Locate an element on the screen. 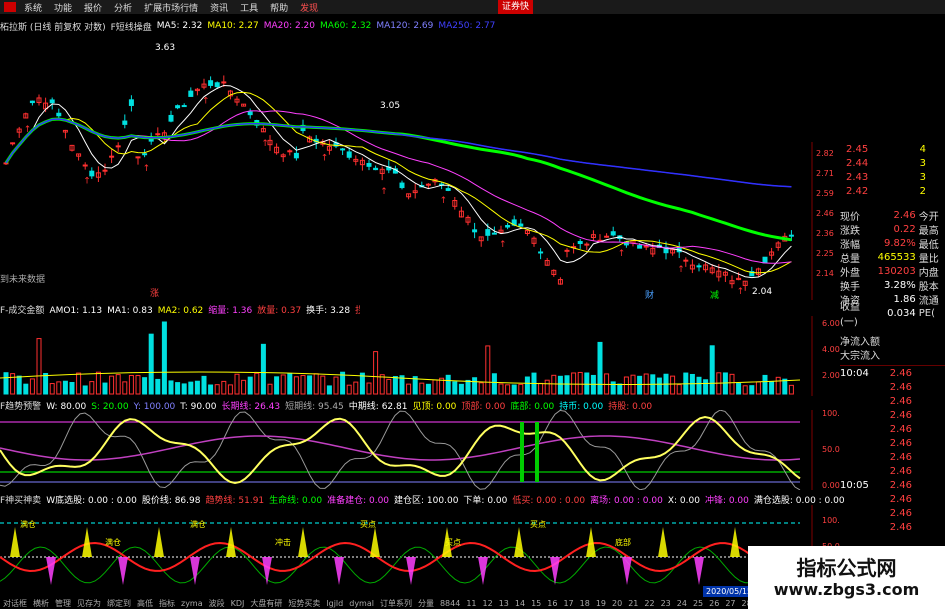  bottom-tab-6: 指标 is located at coordinates (167, 603).